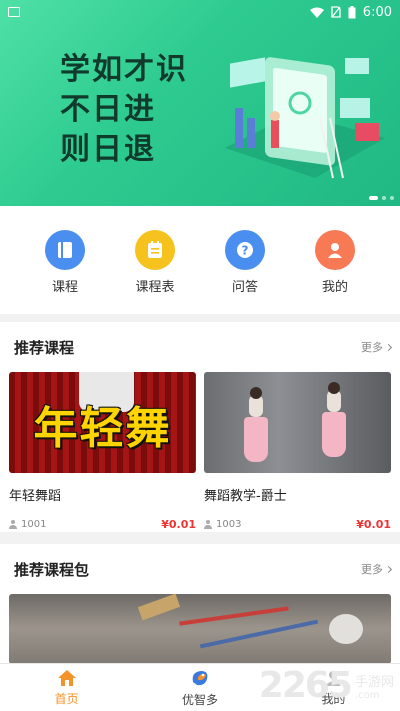 The width and height of the screenshot is (400, 711). I want to click on question-icon: ?, so click(245, 250).